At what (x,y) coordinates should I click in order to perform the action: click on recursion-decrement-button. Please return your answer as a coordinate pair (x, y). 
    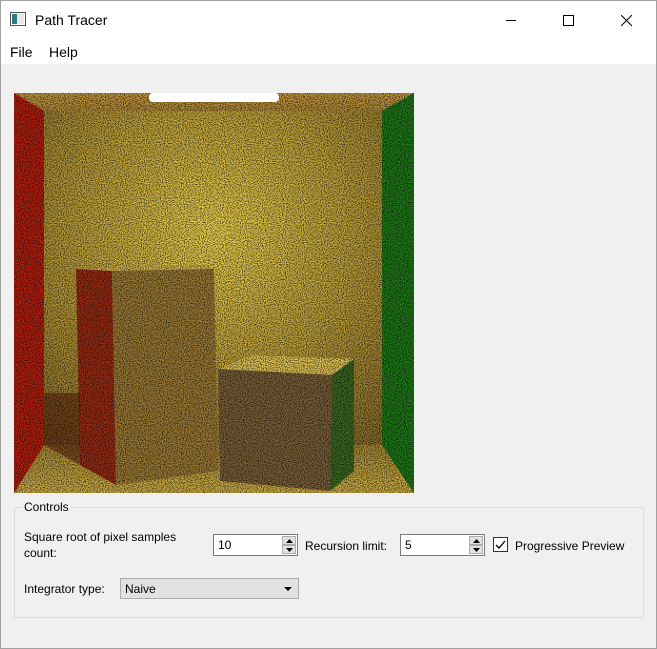
    Looking at the image, I should click on (476, 549).